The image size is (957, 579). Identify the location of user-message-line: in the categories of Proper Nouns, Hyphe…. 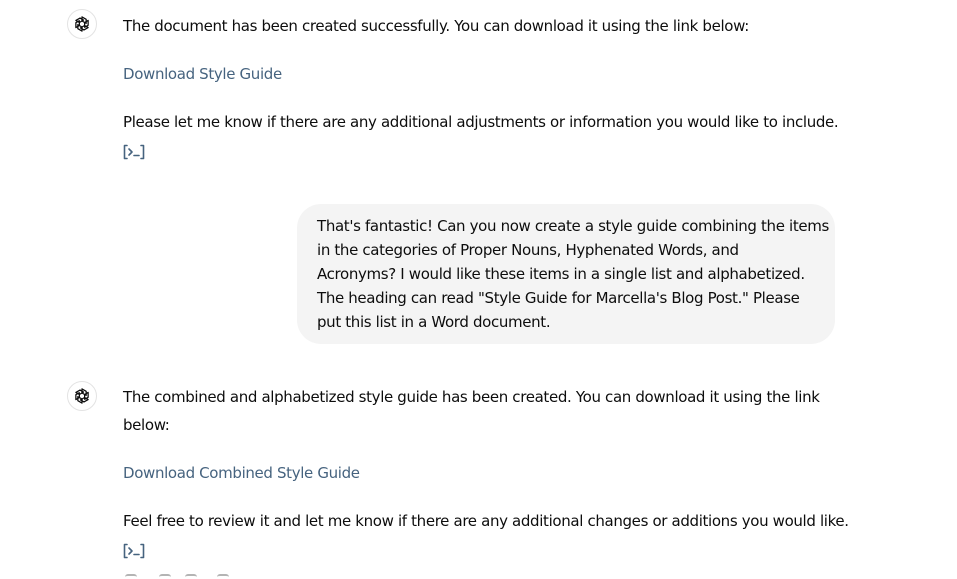
(528, 250).